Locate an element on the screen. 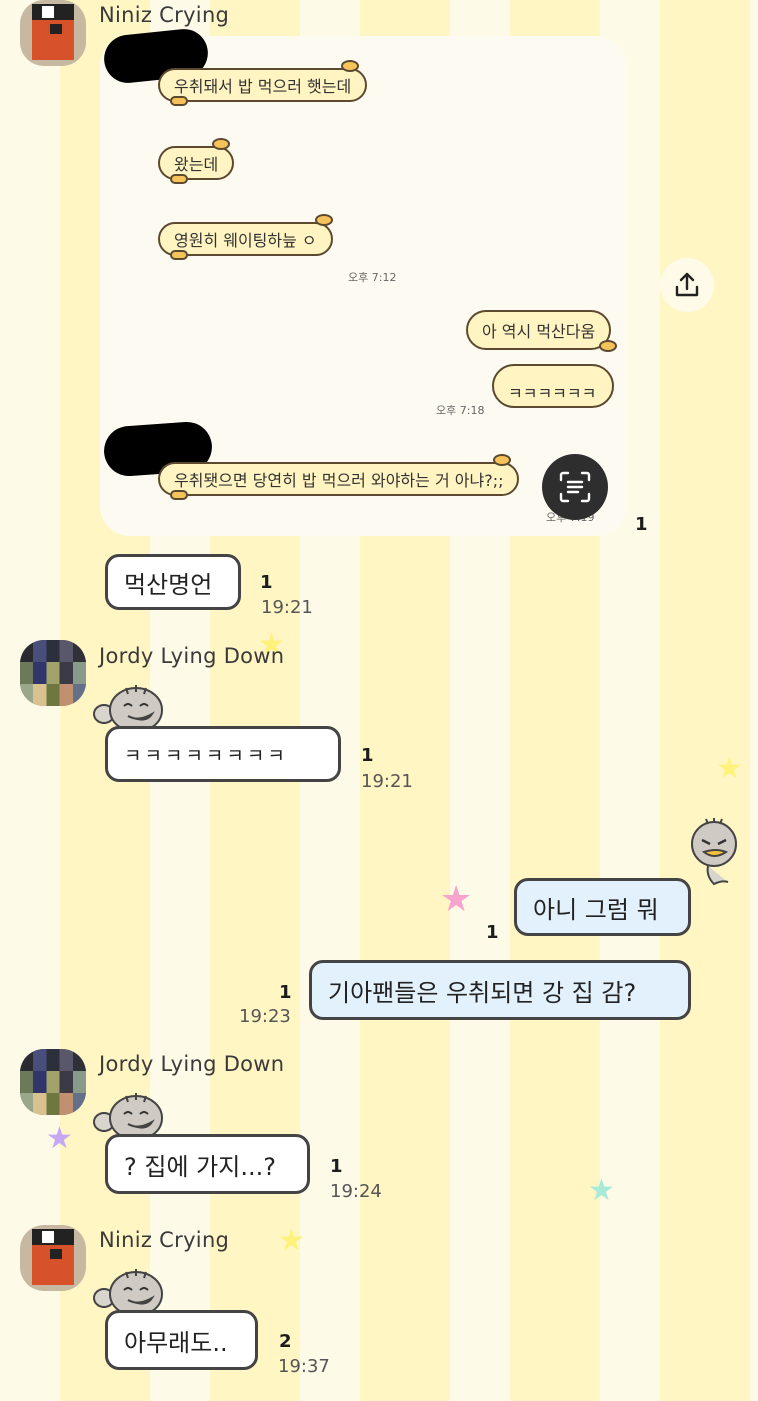 This screenshot has width=758, height=1401. screenshot-bubble: ㅋㅋㅋㅋㅋㅋ is located at coordinates (553, 386).